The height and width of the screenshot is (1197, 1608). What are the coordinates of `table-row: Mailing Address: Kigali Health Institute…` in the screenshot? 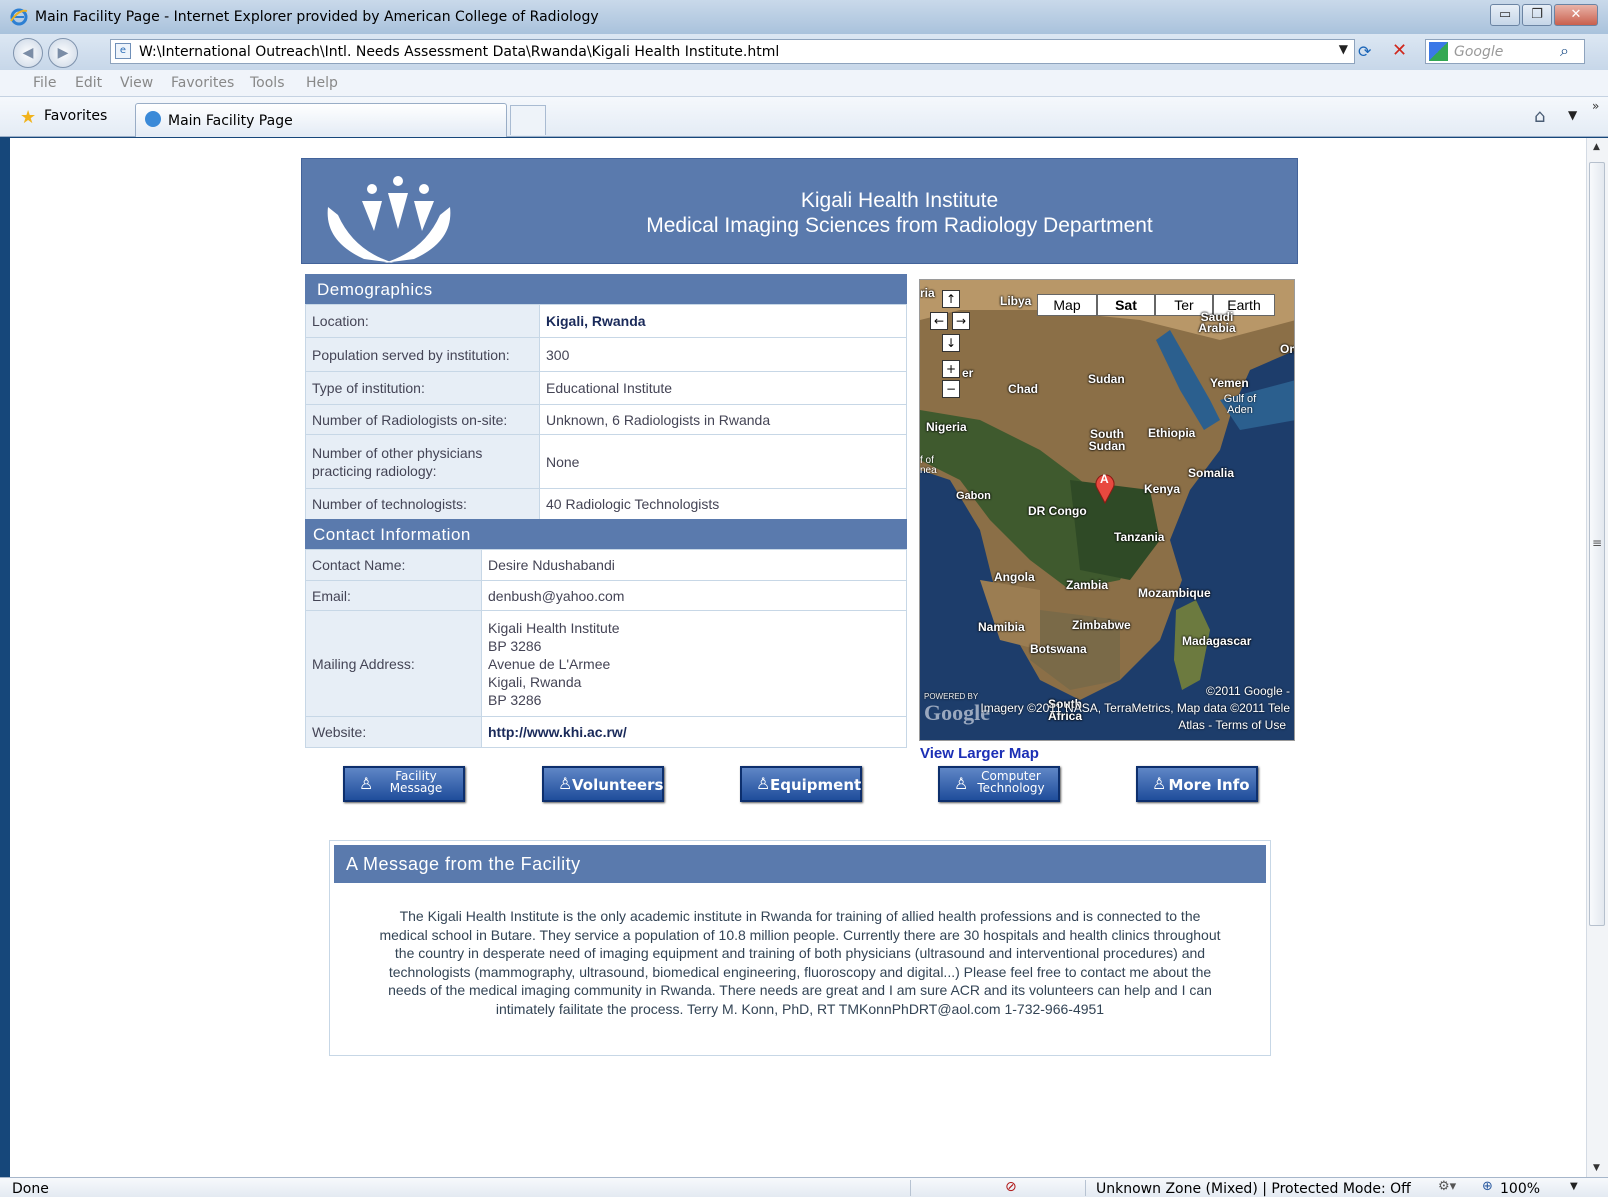 It's located at (606, 663).